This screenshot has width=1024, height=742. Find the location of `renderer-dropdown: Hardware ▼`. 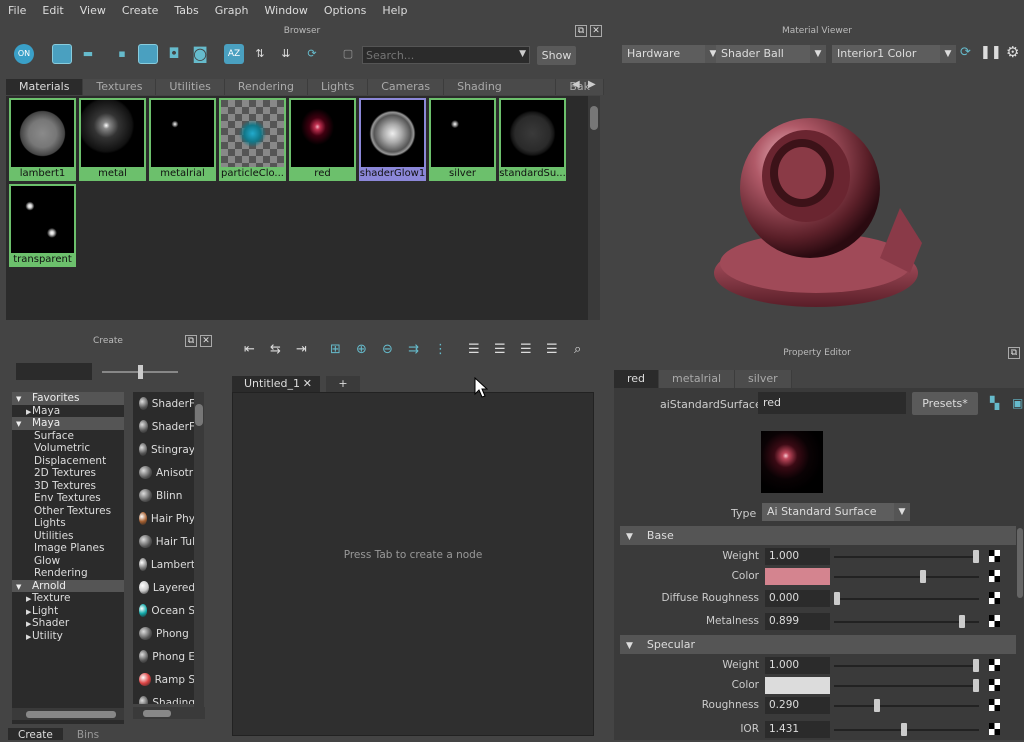

renderer-dropdown: Hardware ▼ is located at coordinates (671, 54).